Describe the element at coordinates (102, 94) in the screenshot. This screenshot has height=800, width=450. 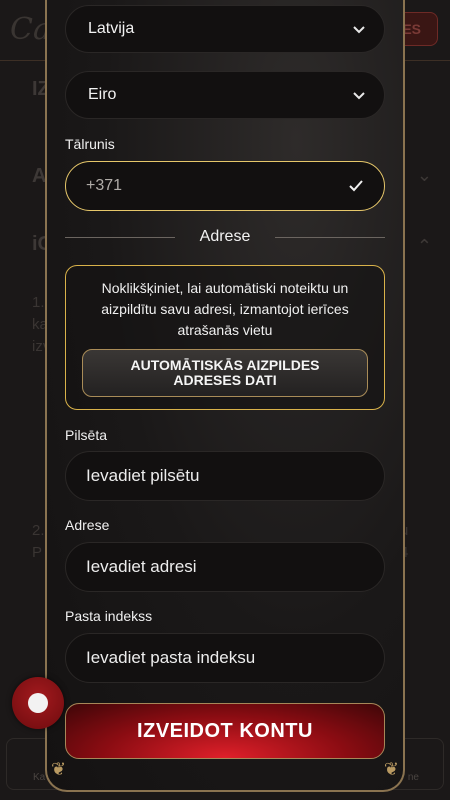
I see `currency-select-value: Eiro` at that location.